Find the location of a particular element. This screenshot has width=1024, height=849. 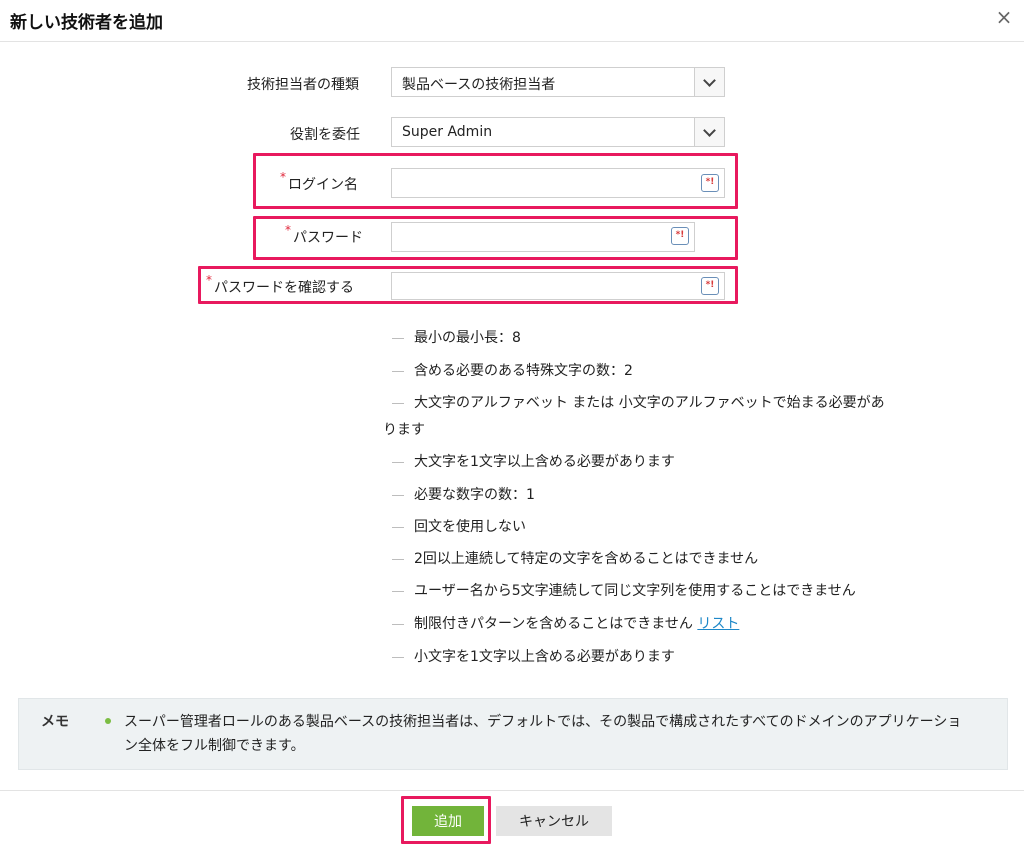

rule-item: 回文を使用しない is located at coordinates (459, 526).